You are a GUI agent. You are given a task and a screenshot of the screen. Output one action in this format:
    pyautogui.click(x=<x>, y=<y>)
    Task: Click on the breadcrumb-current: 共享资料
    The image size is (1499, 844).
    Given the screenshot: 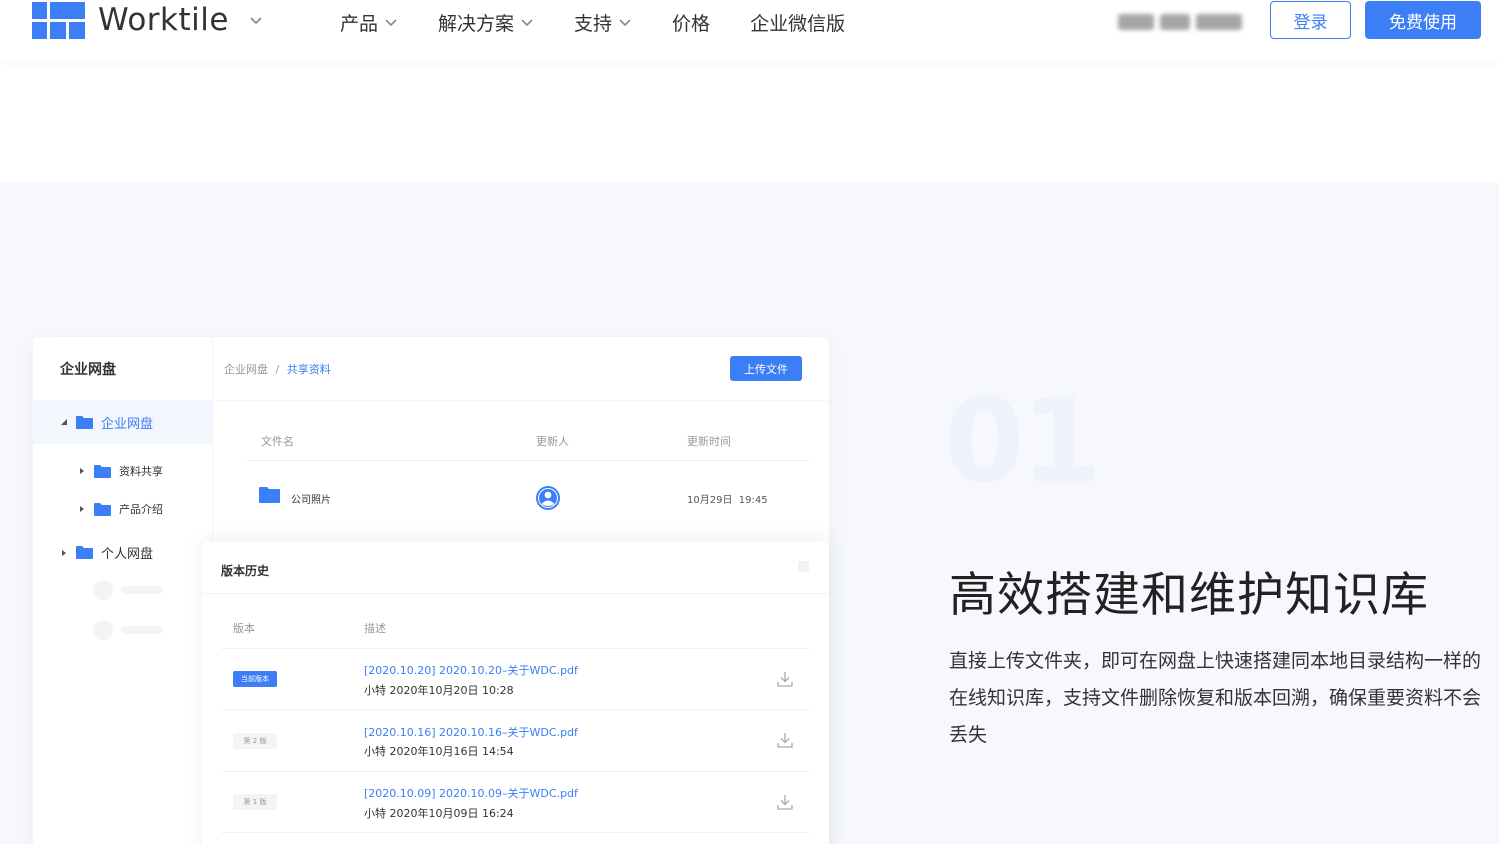 What is the action you would take?
    pyautogui.click(x=308, y=369)
    